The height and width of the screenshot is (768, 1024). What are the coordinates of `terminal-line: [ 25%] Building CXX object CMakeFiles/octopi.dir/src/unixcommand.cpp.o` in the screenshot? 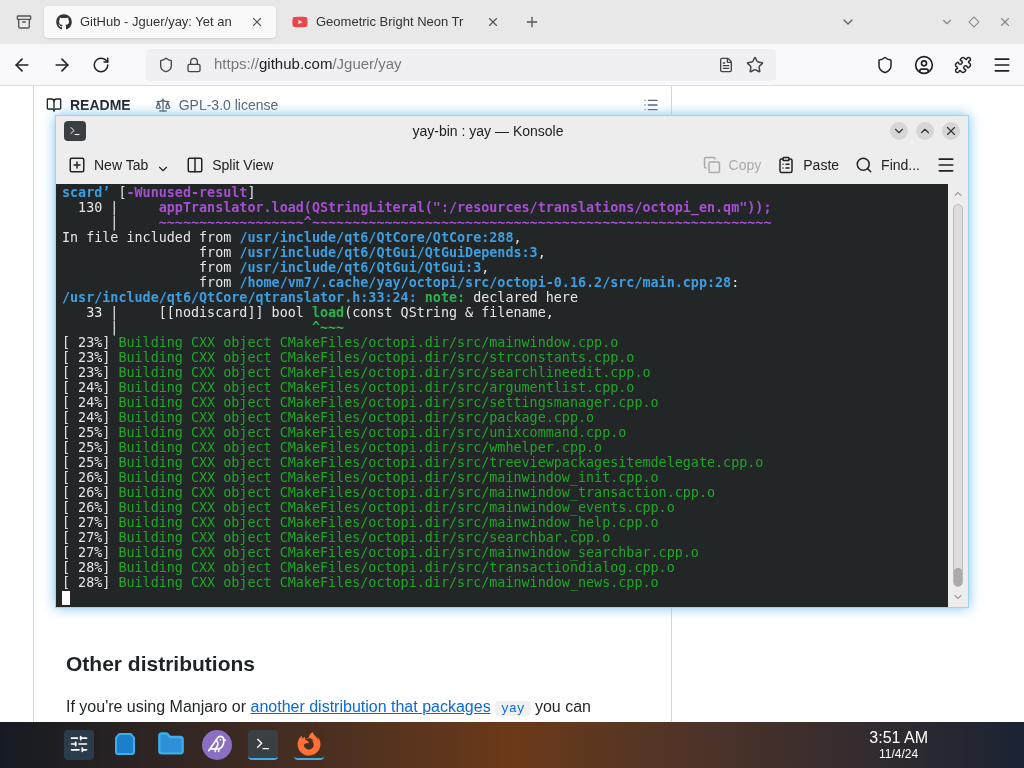 It's located at (344, 432).